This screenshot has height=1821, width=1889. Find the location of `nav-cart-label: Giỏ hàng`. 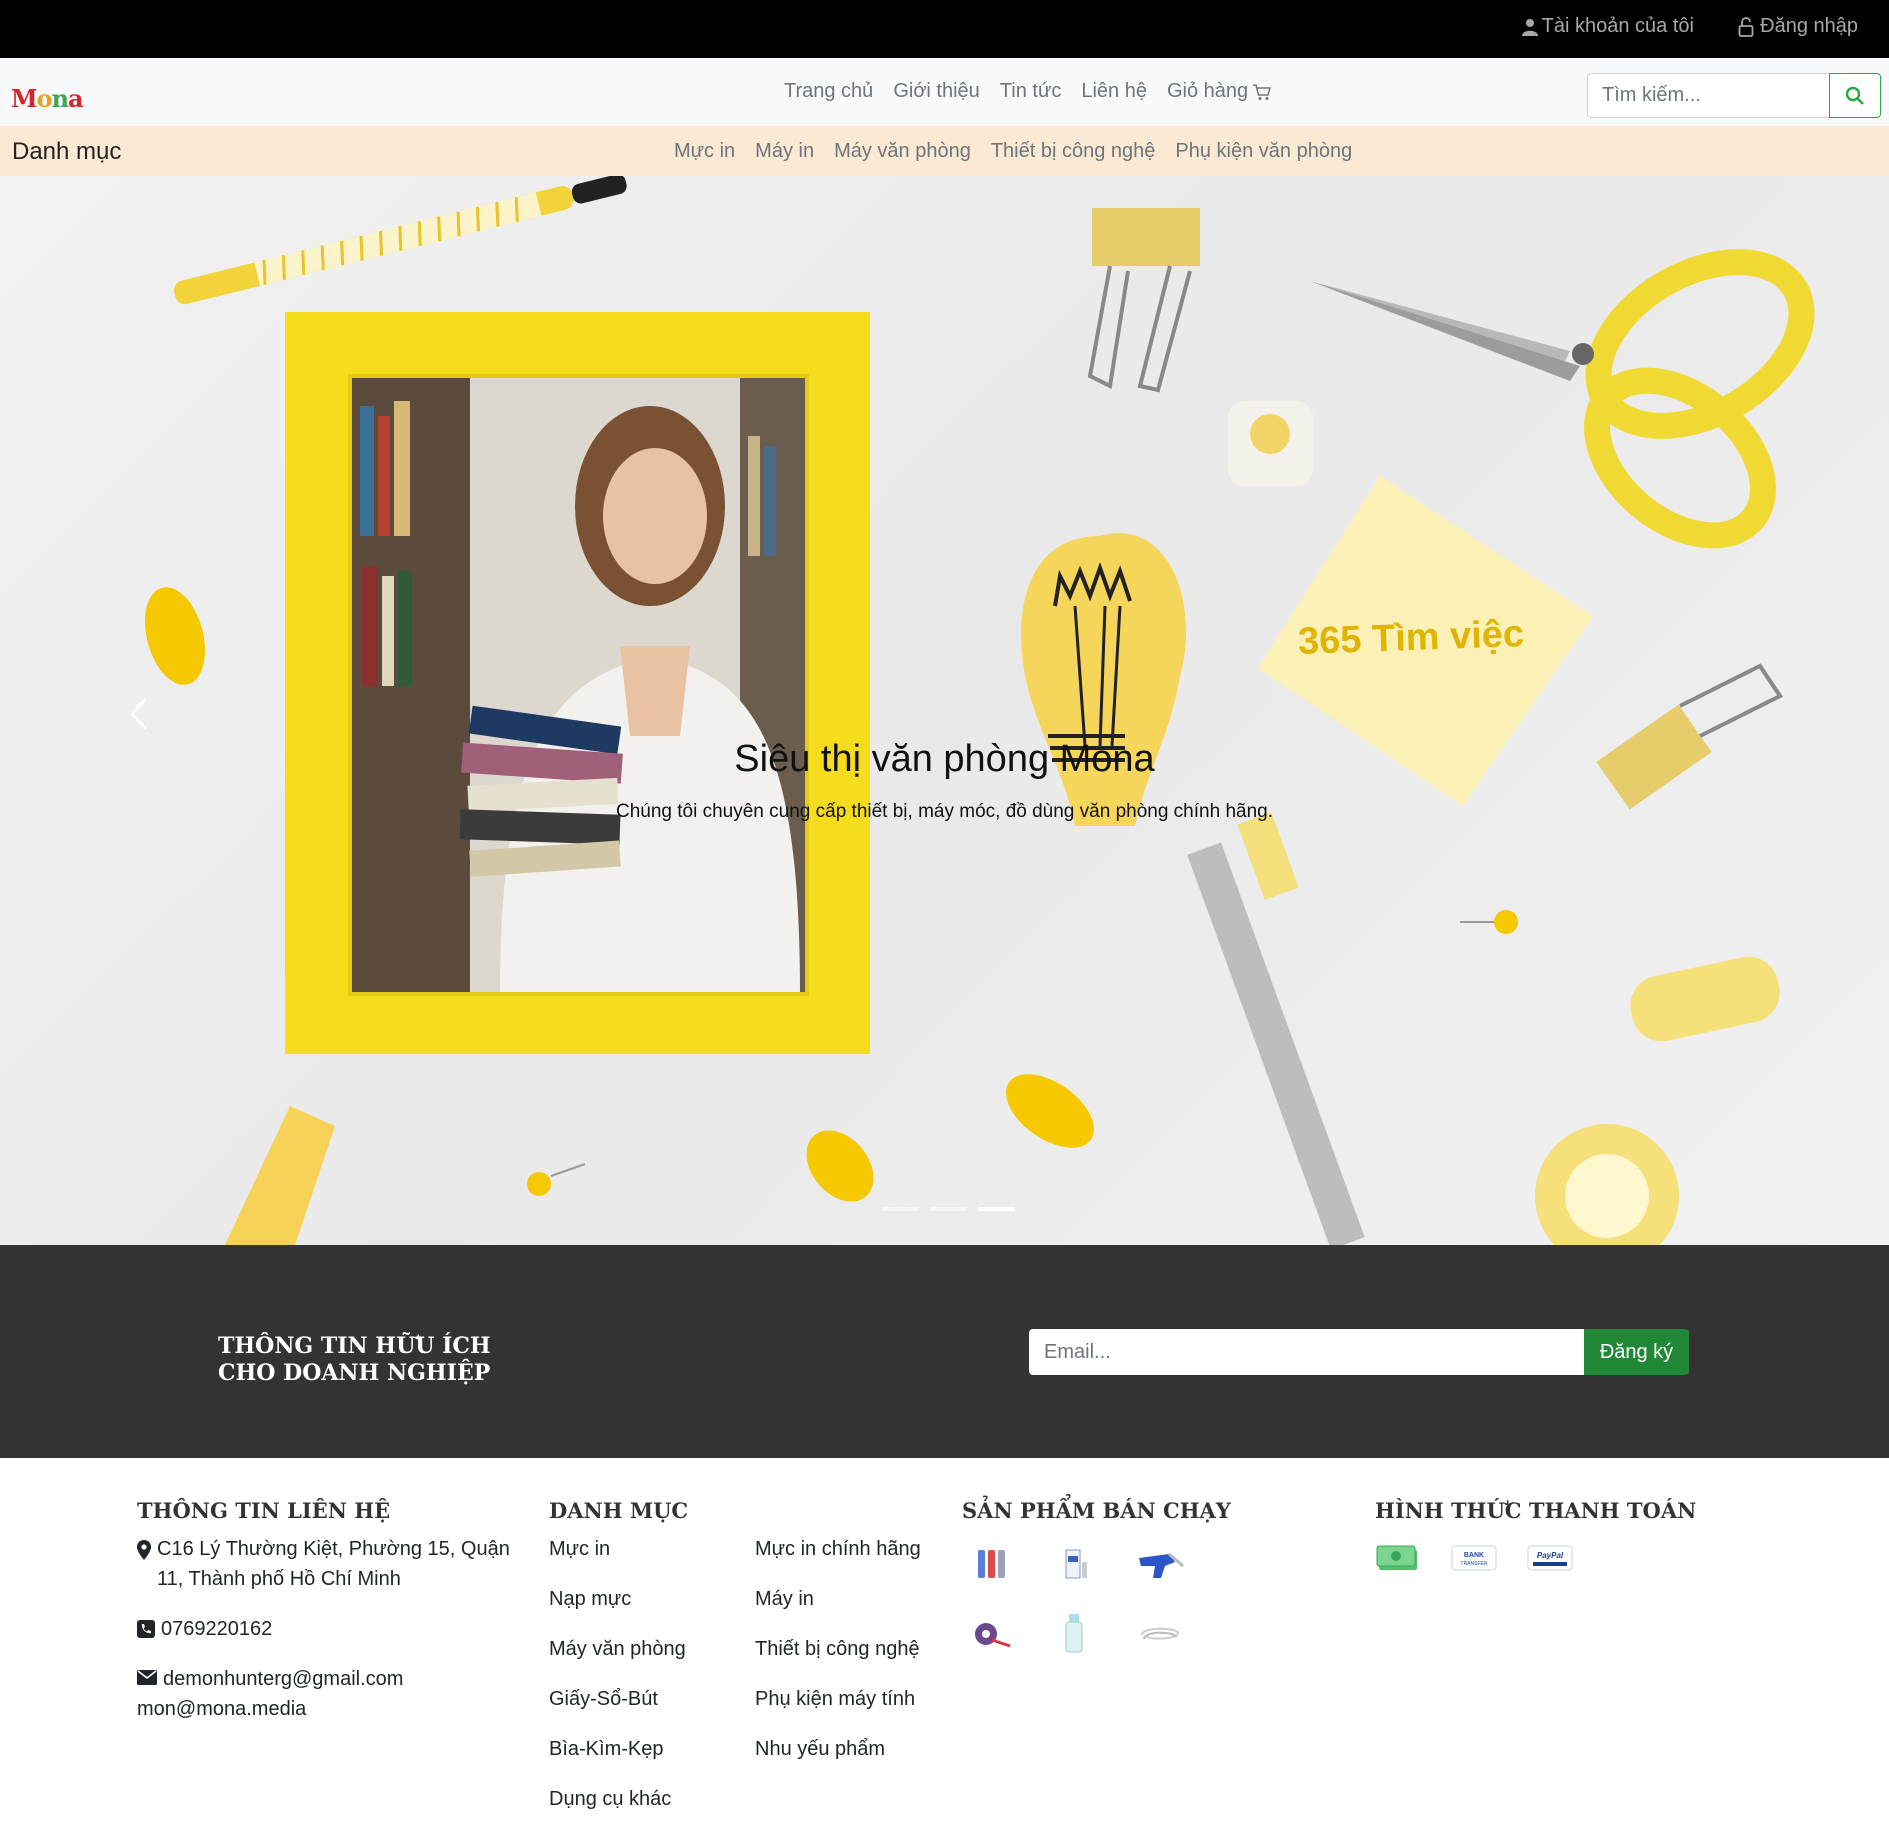

nav-cart-label: Giỏ hàng is located at coordinates (1207, 91).